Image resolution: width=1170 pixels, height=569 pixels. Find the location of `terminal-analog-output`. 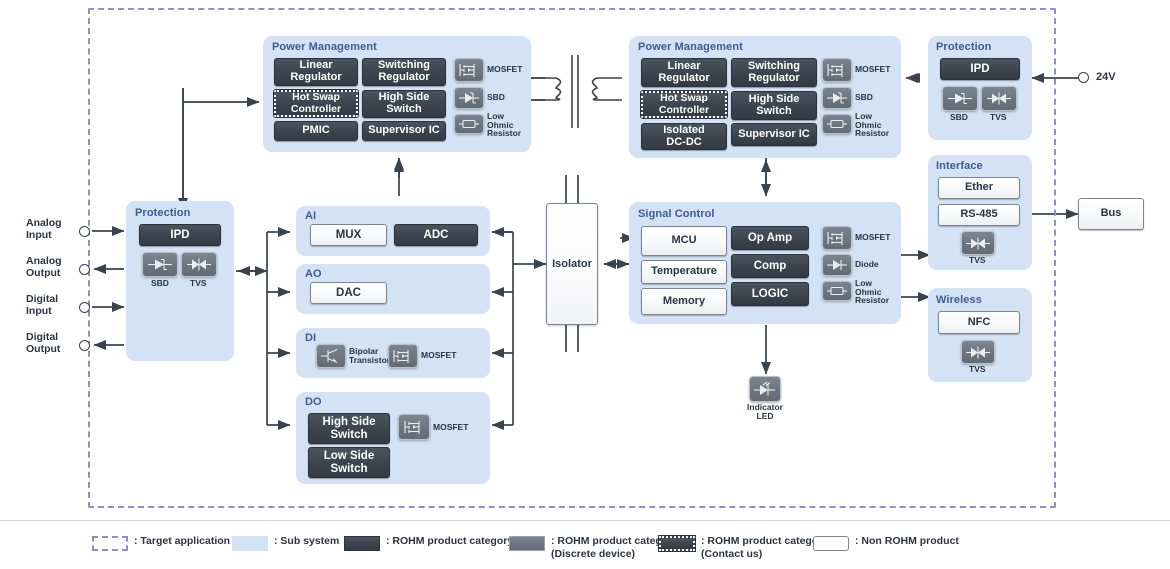

terminal-analog-output is located at coordinates (84, 269).